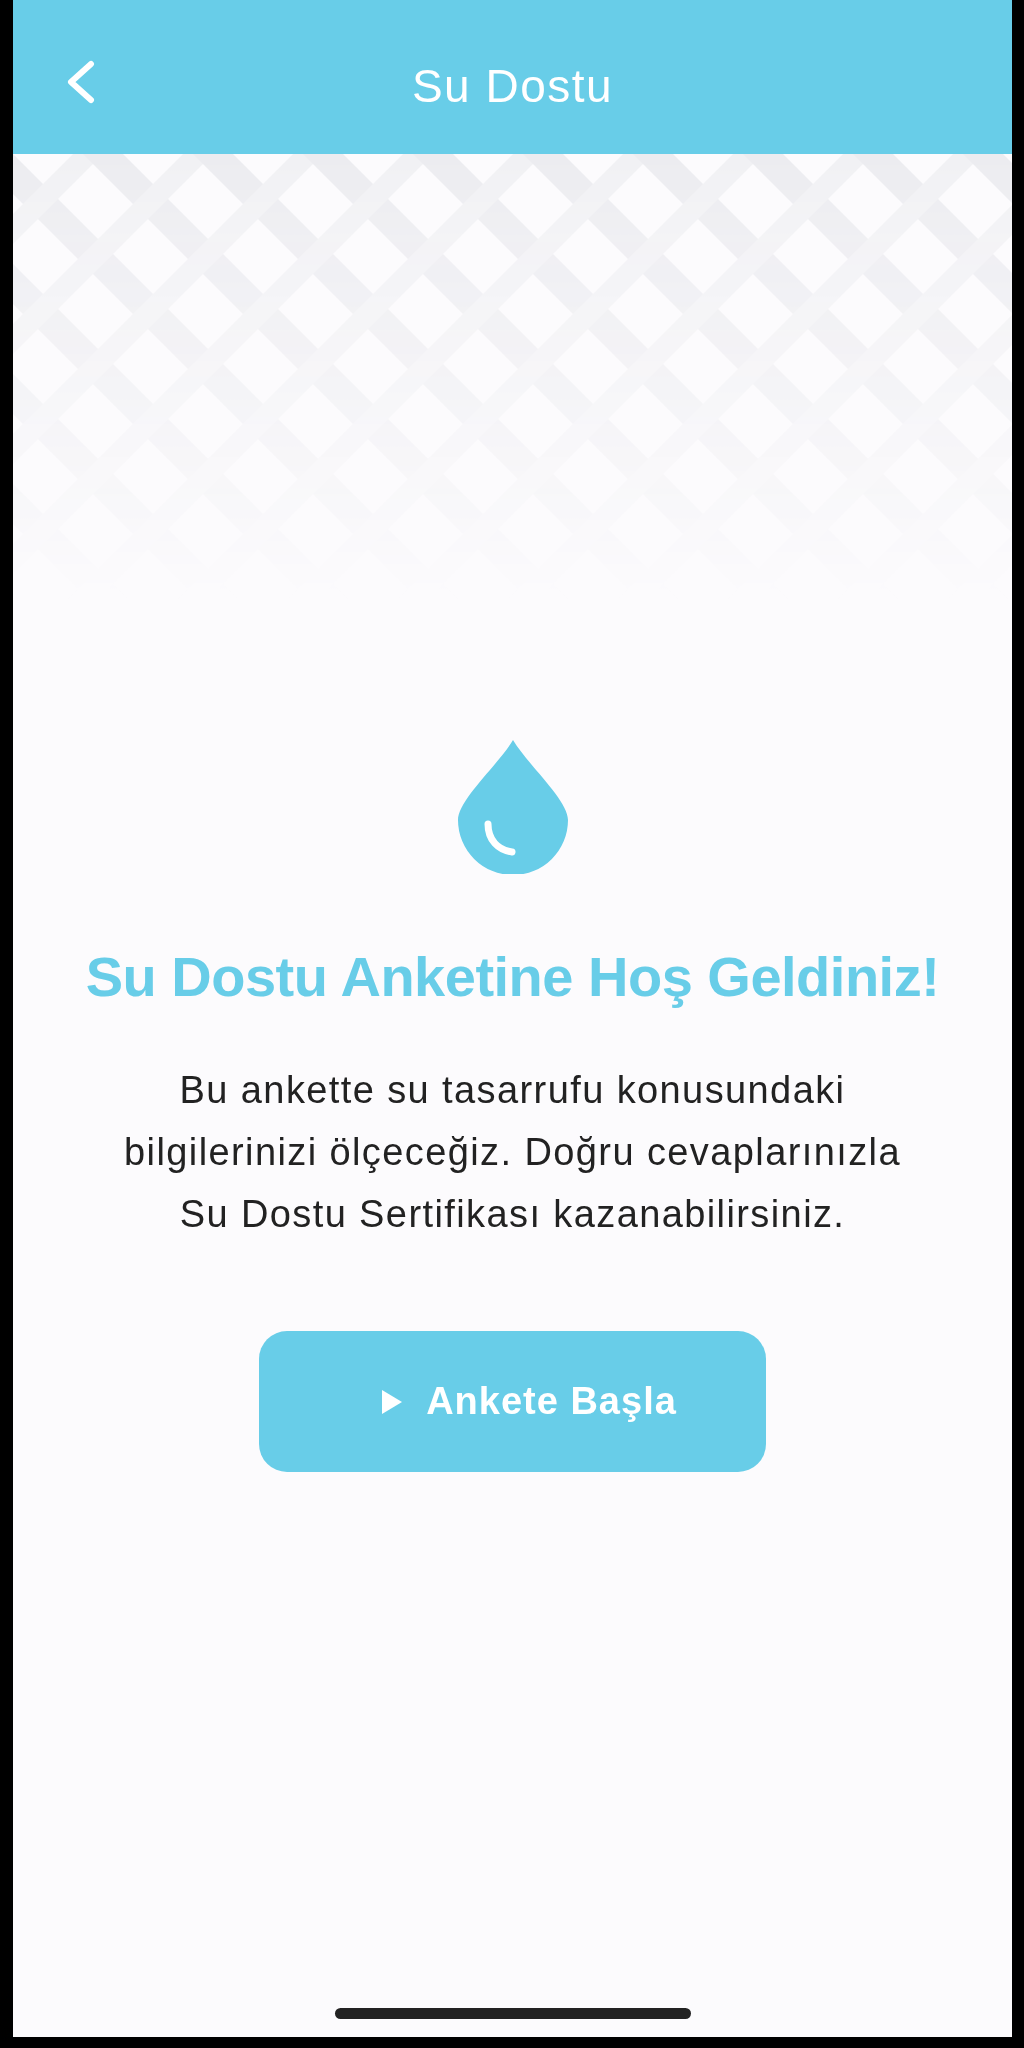 The height and width of the screenshot is (2048, 1024). I want to click on welcome-text: Bu ankette su tasarrufu konusundaki bilgilerinizi ölçeceğiz. Doğru cevaplarınızla Su Dostu Sertifikası kazanabilirsiniz., so click(512, 1152).